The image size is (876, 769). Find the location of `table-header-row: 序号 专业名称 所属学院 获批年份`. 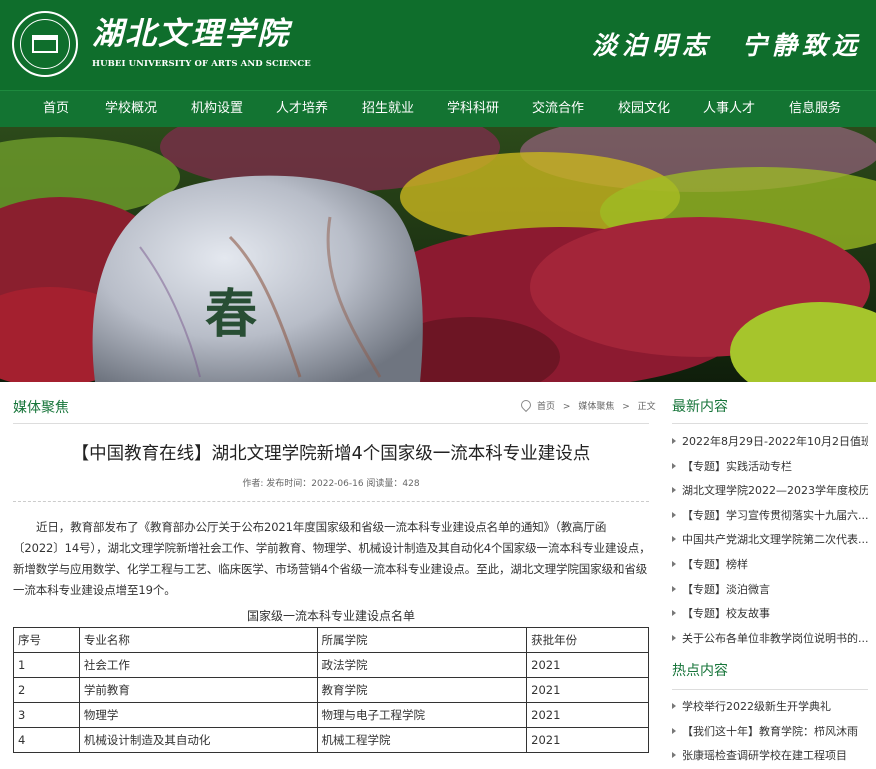

table-header-row: 序号 专业名称 所属学院 获批年份 is located at coordinates (331, 640).